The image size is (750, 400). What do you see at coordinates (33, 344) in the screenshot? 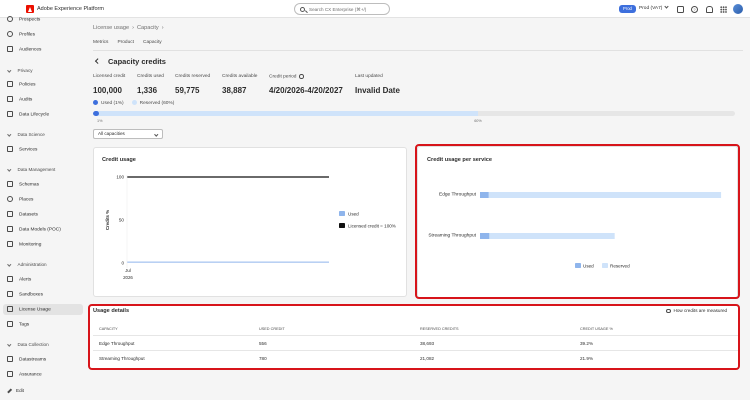
I see `section-title: Data Collection` at bounding box center [33, 344].